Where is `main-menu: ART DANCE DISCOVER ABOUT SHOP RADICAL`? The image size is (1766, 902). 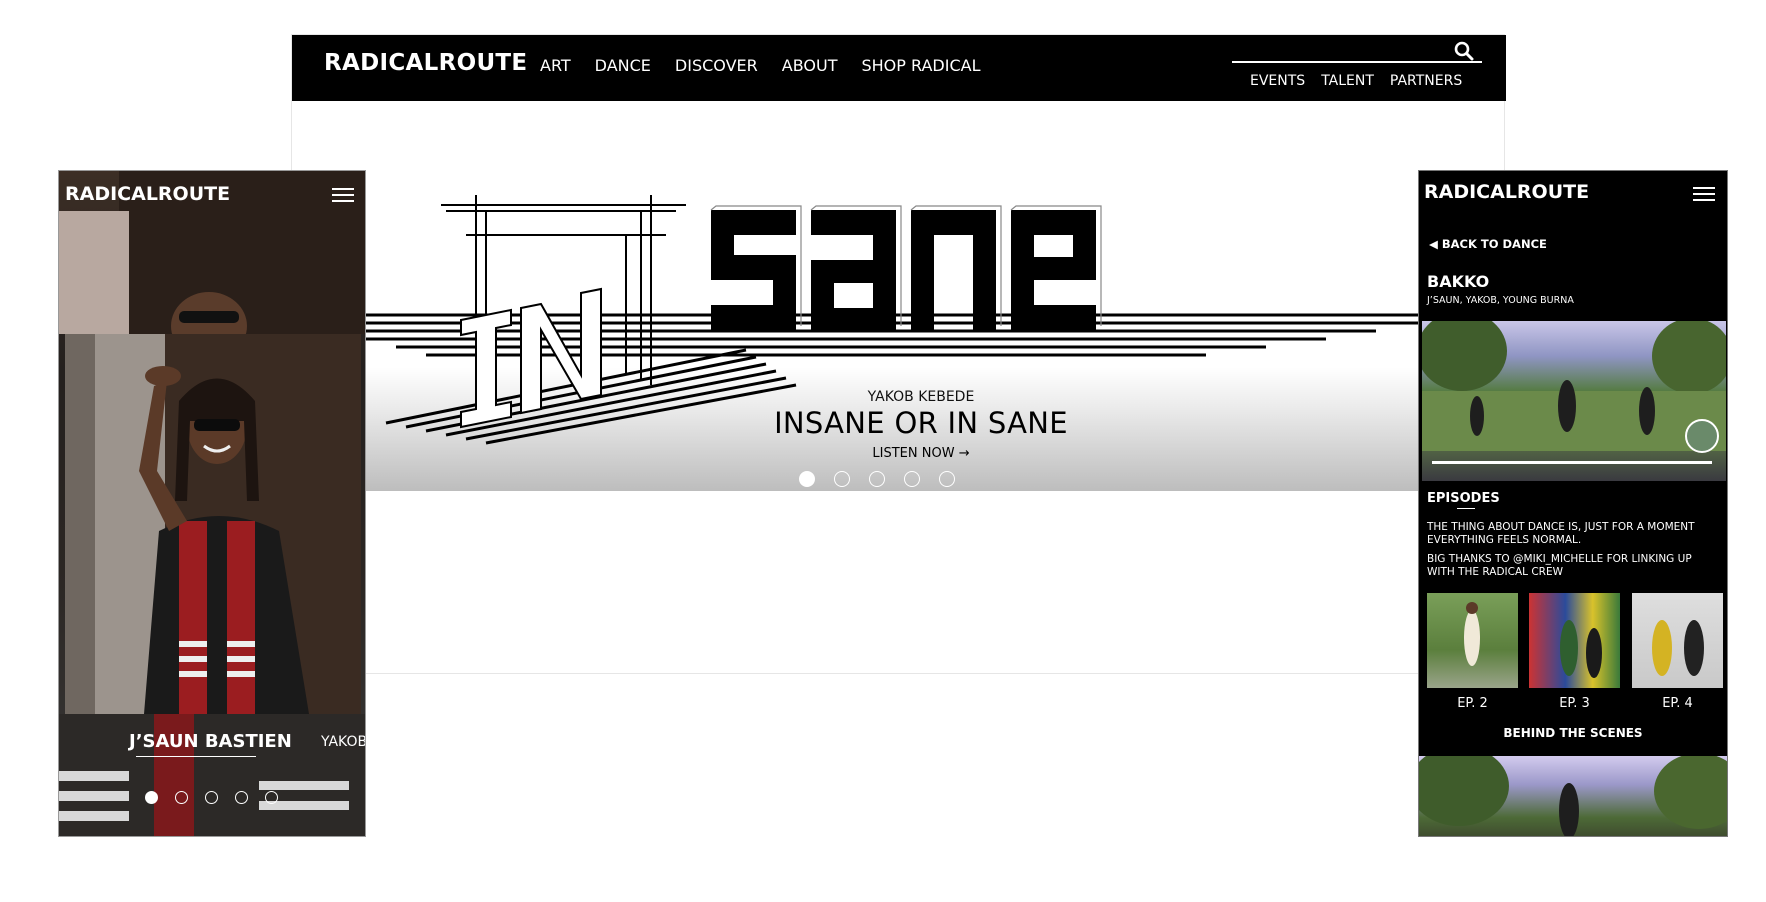
main-menu: ART DANCE DISCOVER ABOUT SHOP RADICAL is located at coordinates (760, 65).